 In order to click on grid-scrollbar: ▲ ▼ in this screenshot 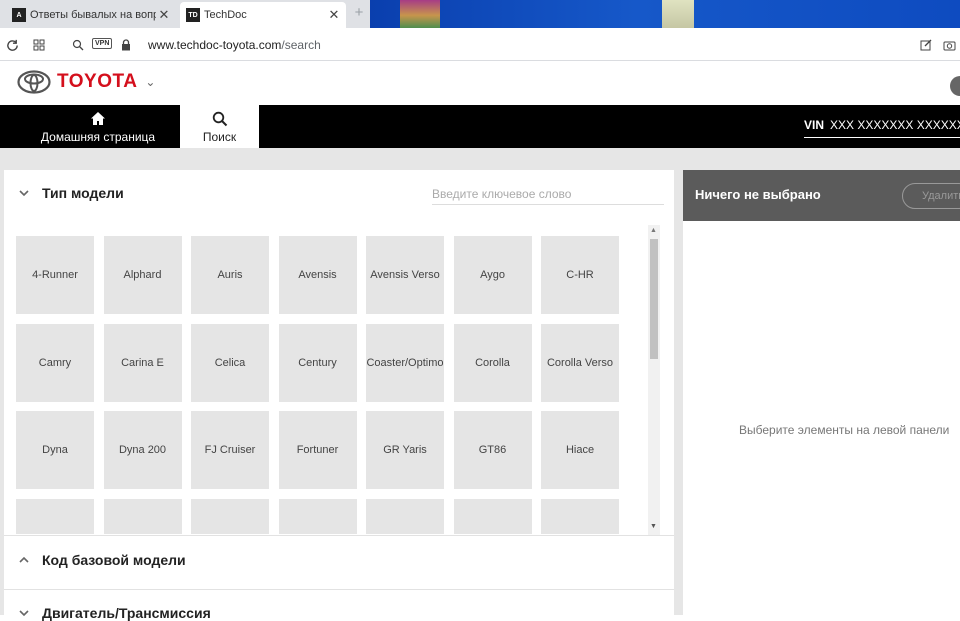, I will do `click(654, 380)`.